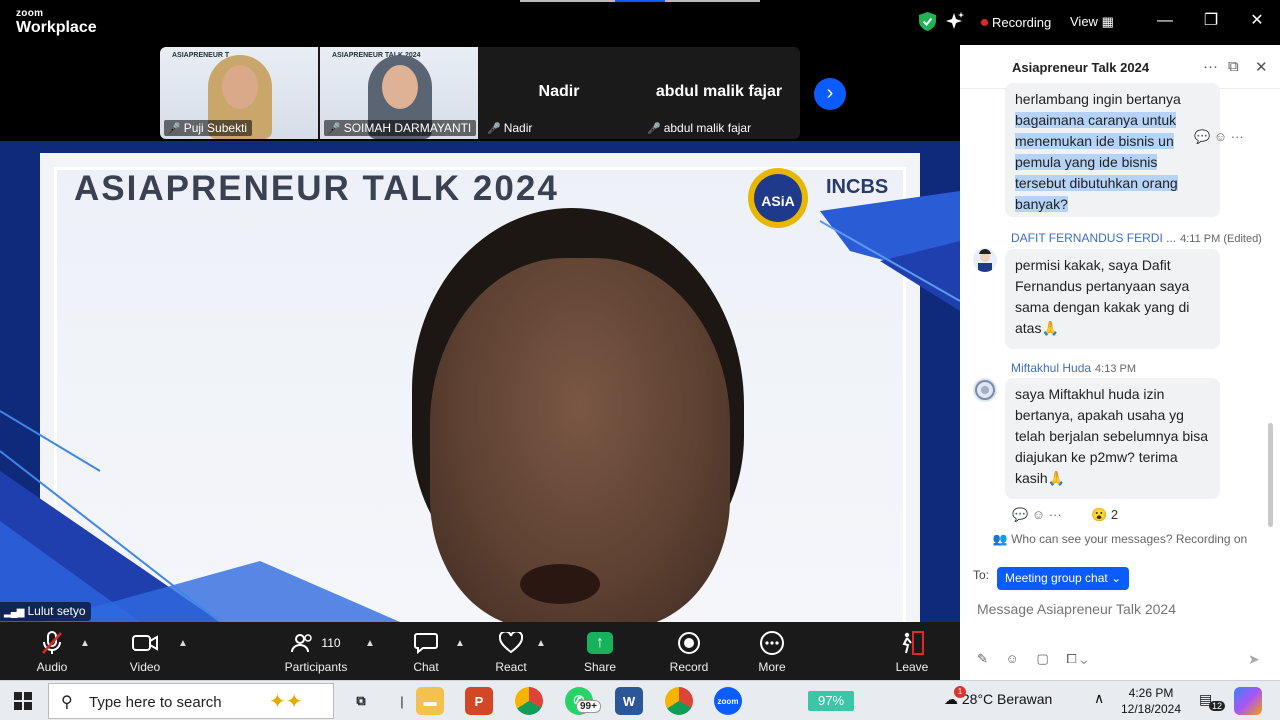 The height and width of the screenshot is (720, 1280). I want to click on chat-button: Chat, so click(426, 651).